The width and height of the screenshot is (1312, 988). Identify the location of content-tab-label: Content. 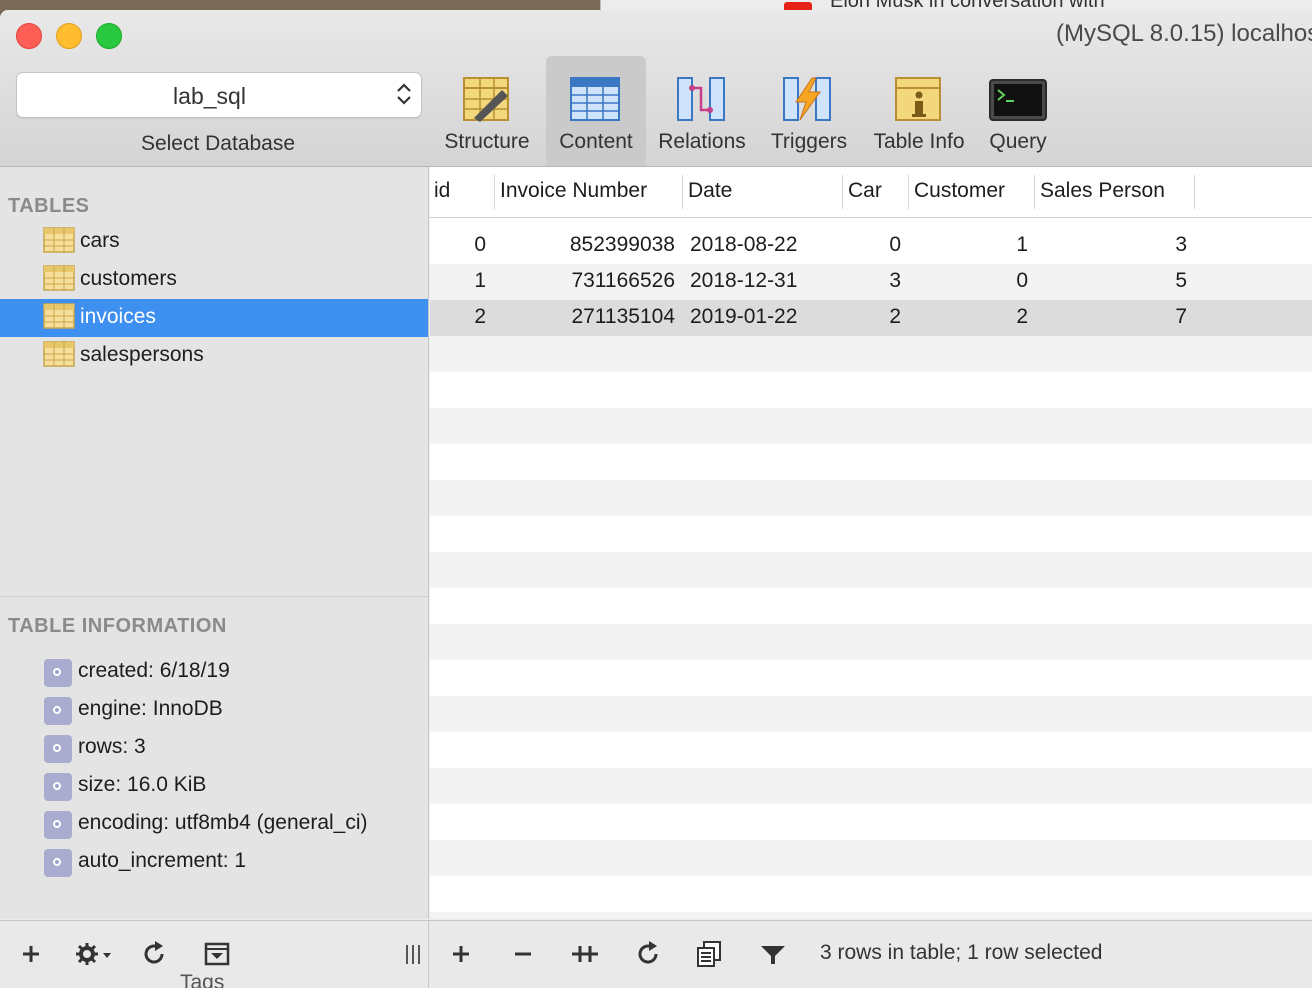
(596, 141).